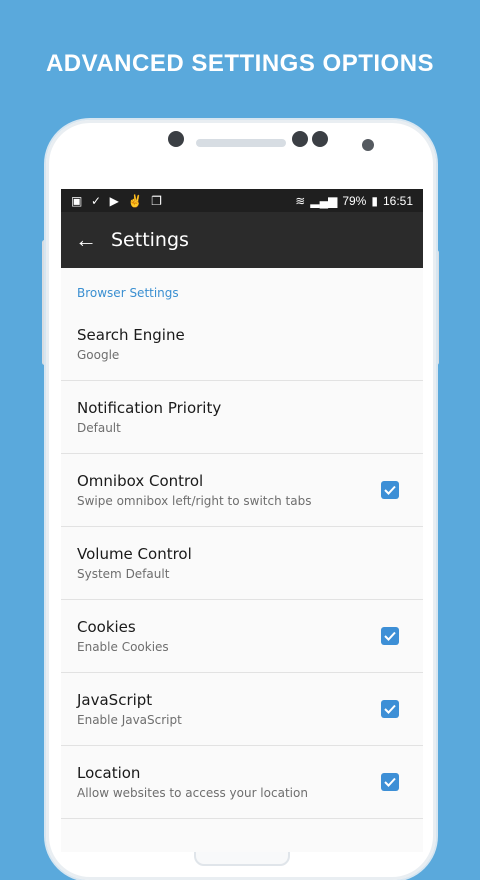 This screenshot has height=880, width=480. I want to click on setting-subtitle: System Default, so click(123, 574).